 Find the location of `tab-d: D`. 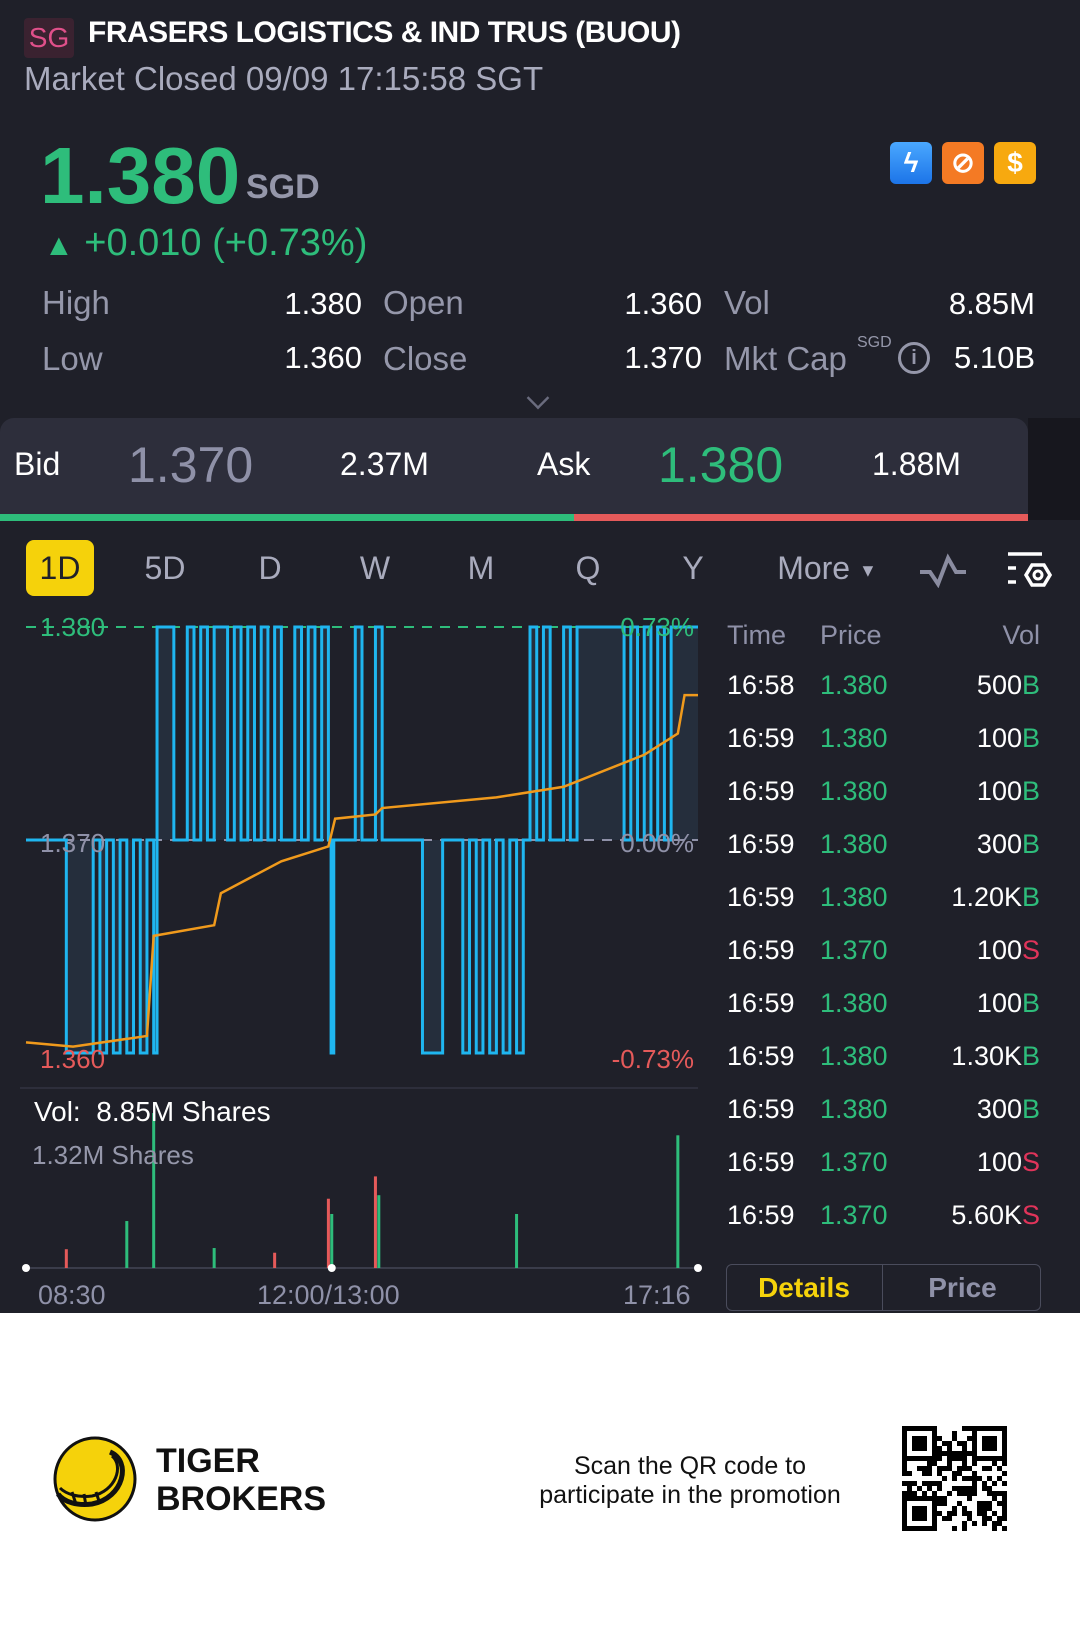

tab-d: D is located at coordinates (270, 568).